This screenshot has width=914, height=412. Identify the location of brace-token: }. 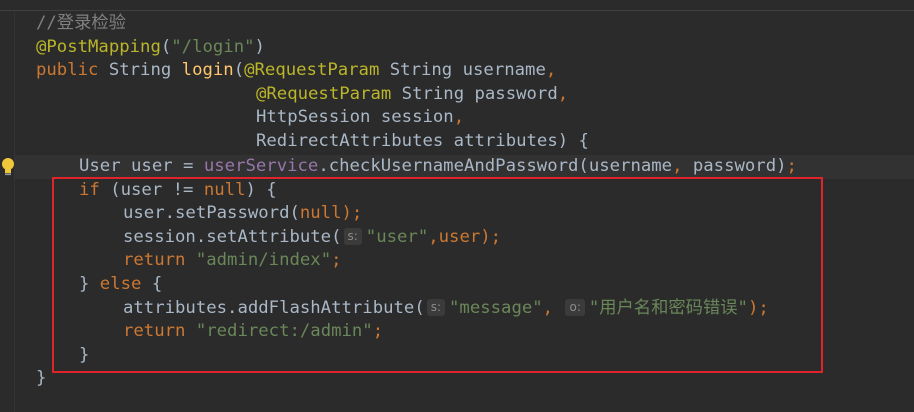
(41, 378).